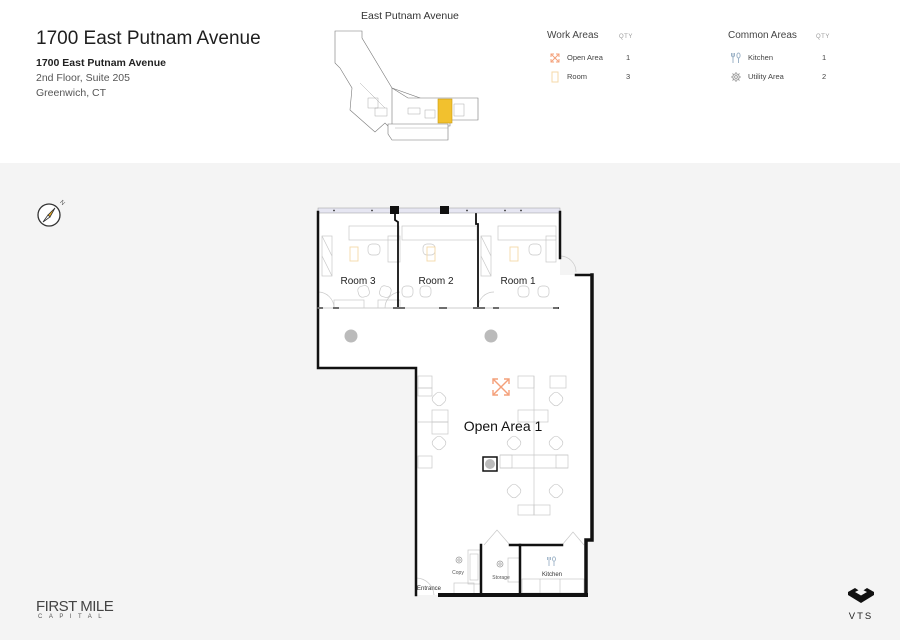 The width and height of the screenshot is (900, 640). What do you see at coordinates (357, 281) in the screenshot?
I see `room-3-label: Room 3` at bounding box center [357, 281].